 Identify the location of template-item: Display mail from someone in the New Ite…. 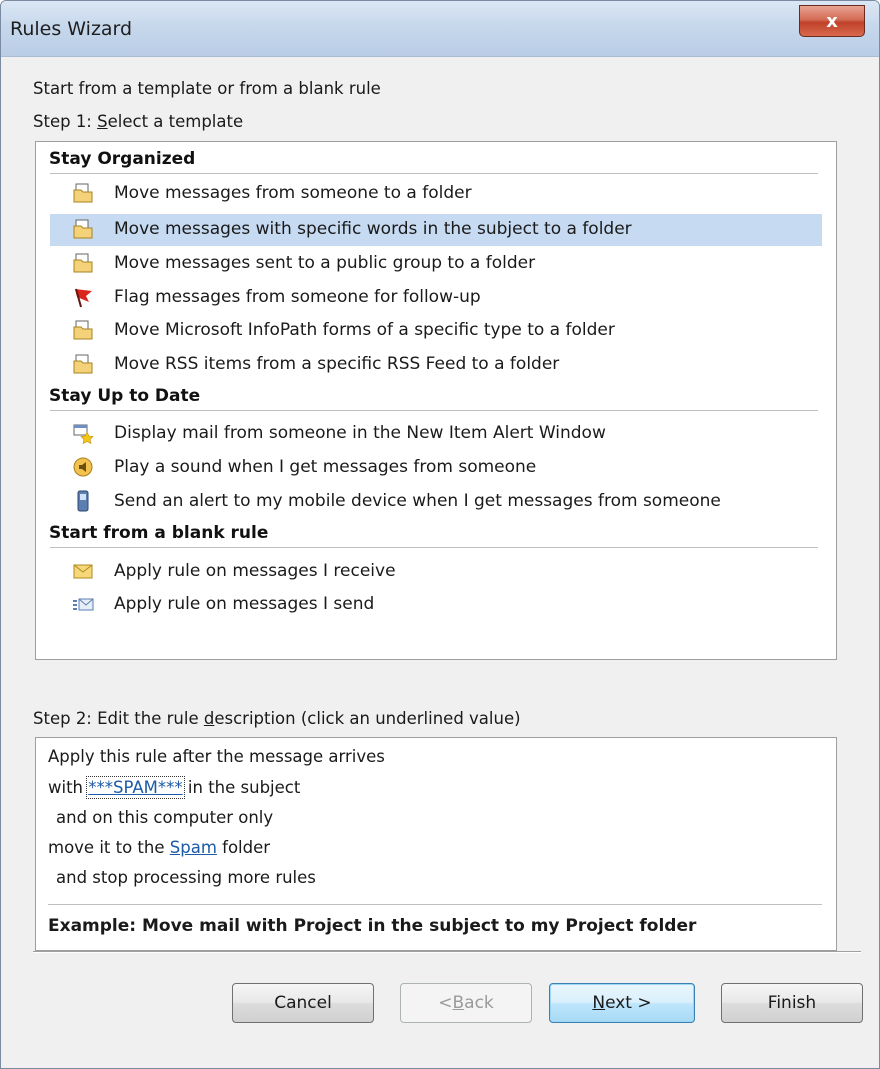
(436, 434).